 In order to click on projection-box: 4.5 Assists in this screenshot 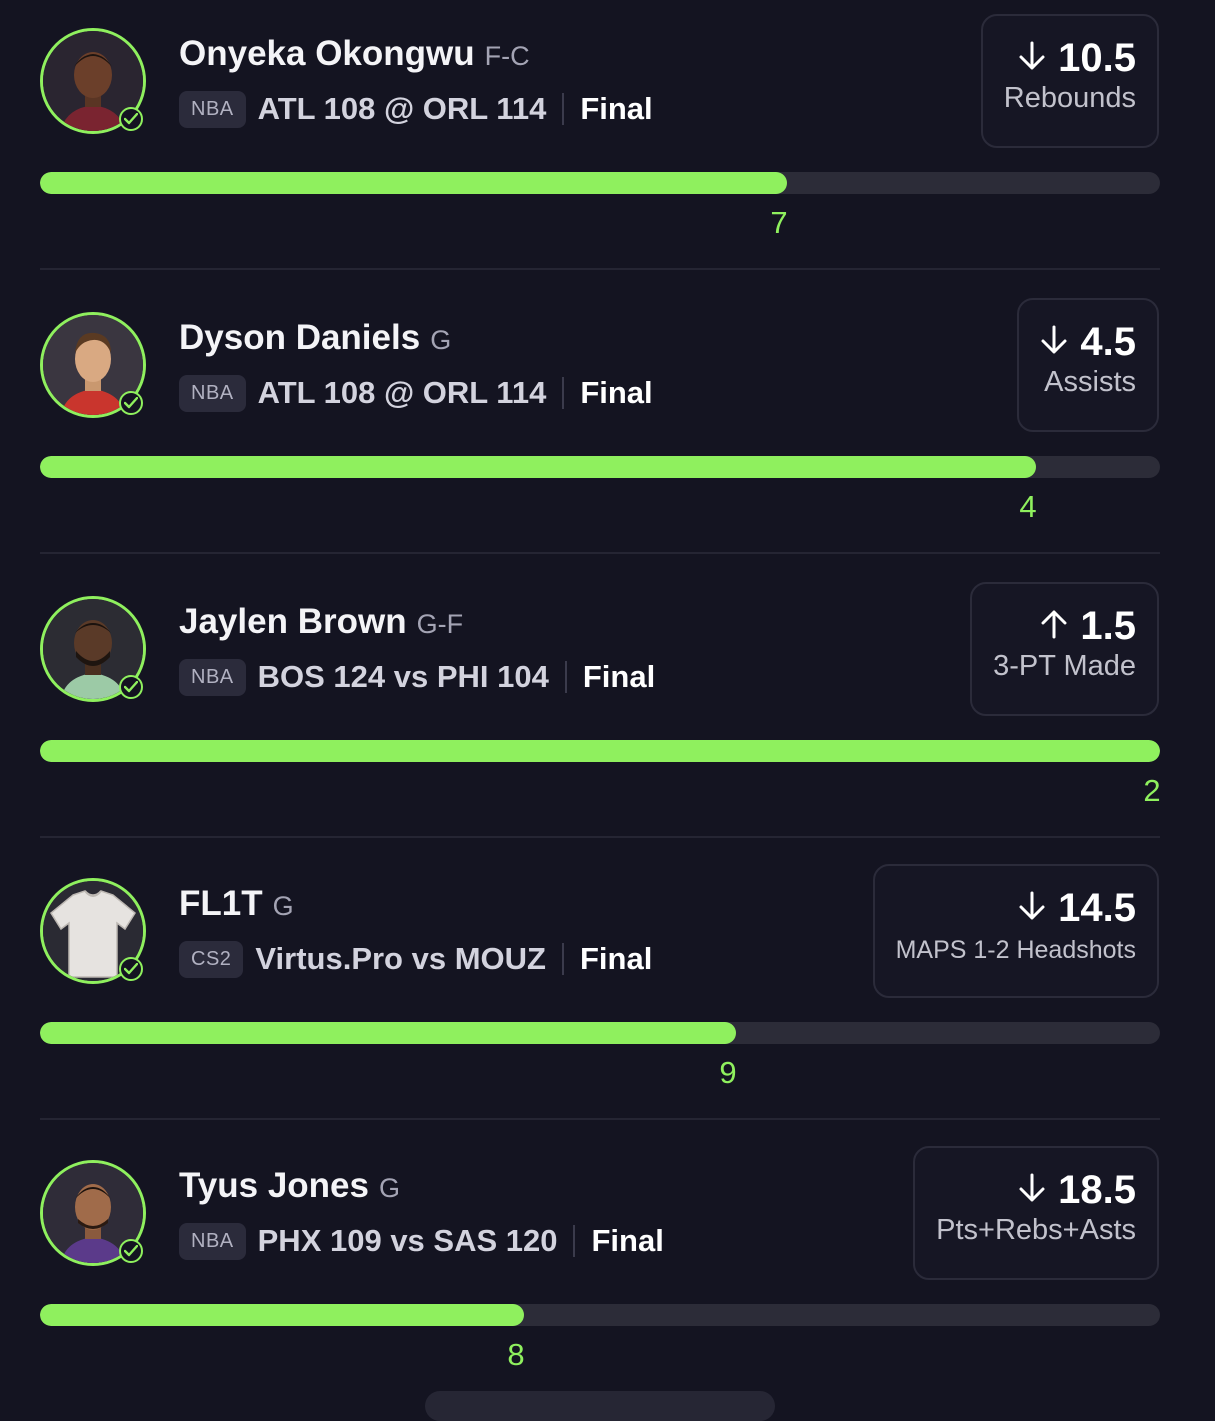, I will do `click(1088, 365)`.